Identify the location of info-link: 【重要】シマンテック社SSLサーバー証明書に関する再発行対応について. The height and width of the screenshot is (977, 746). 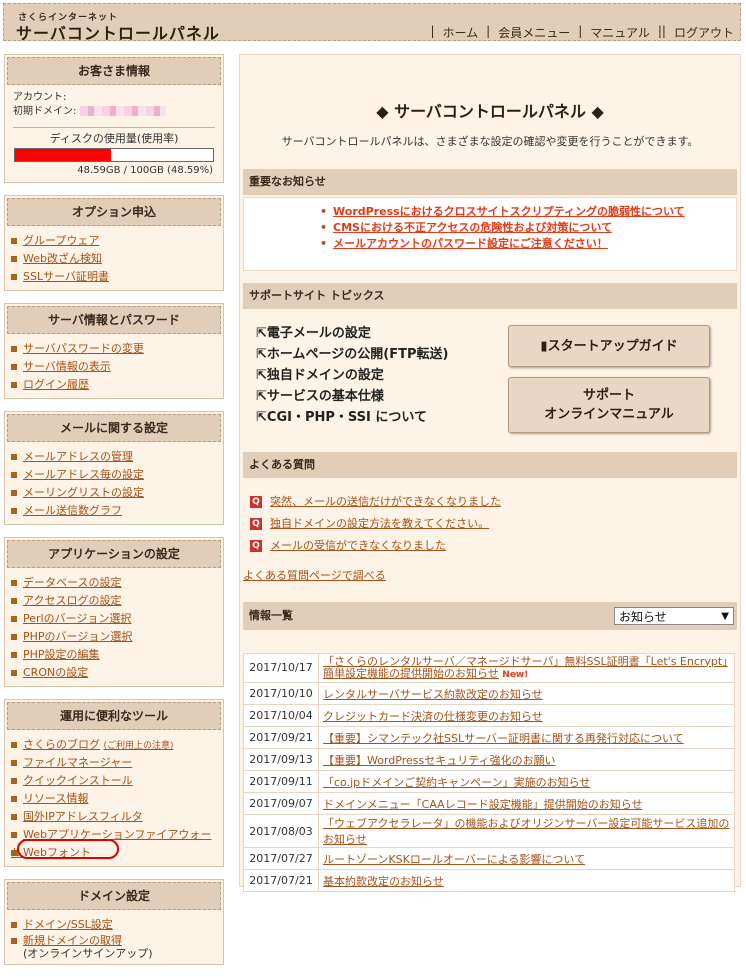
(503, 738).